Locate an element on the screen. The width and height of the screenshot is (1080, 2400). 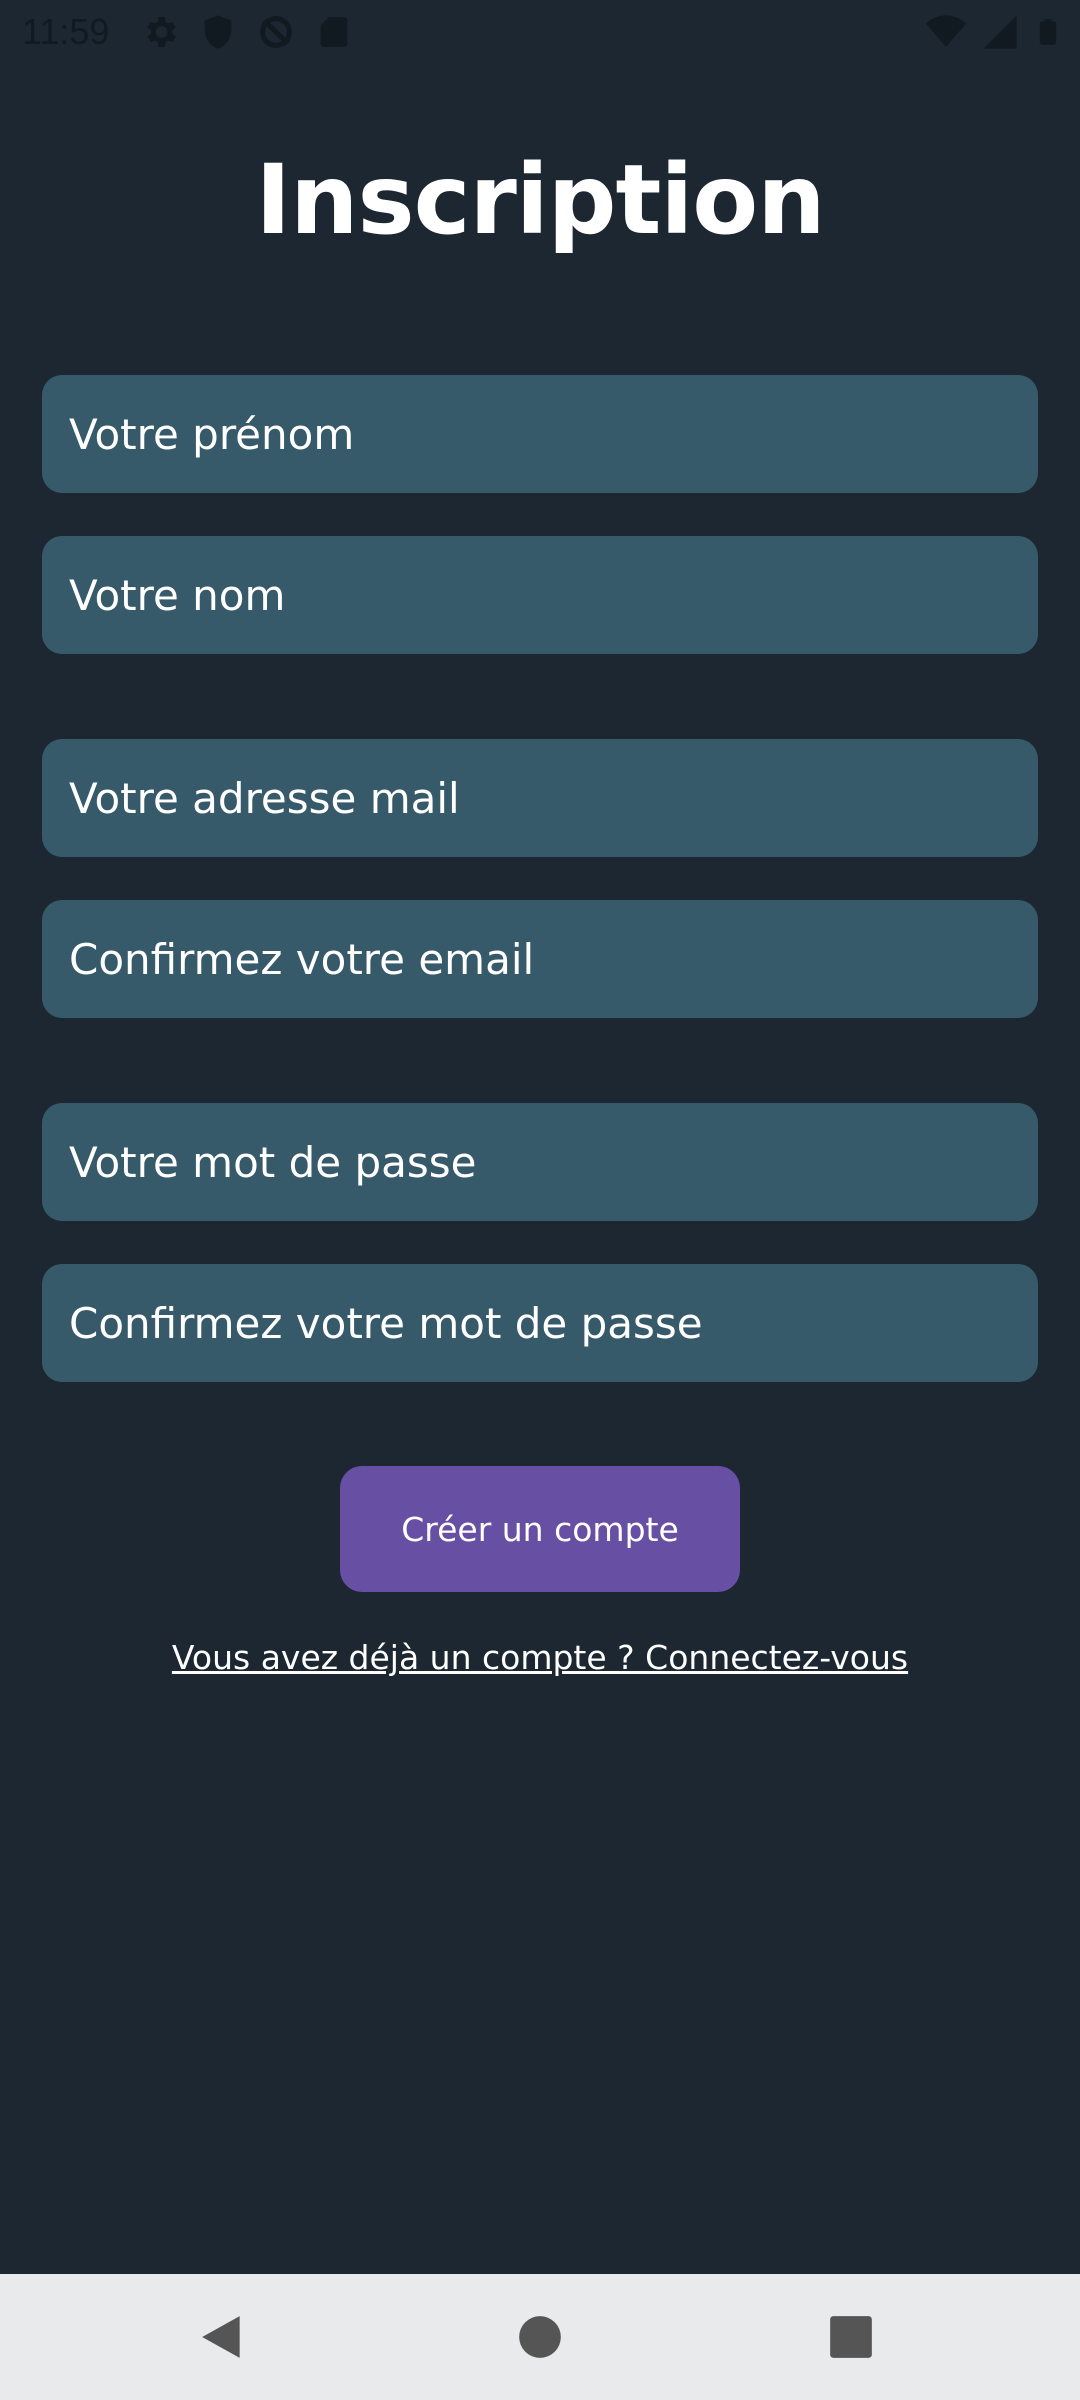
confirm-password-input is located at coordinates (540, 1323).